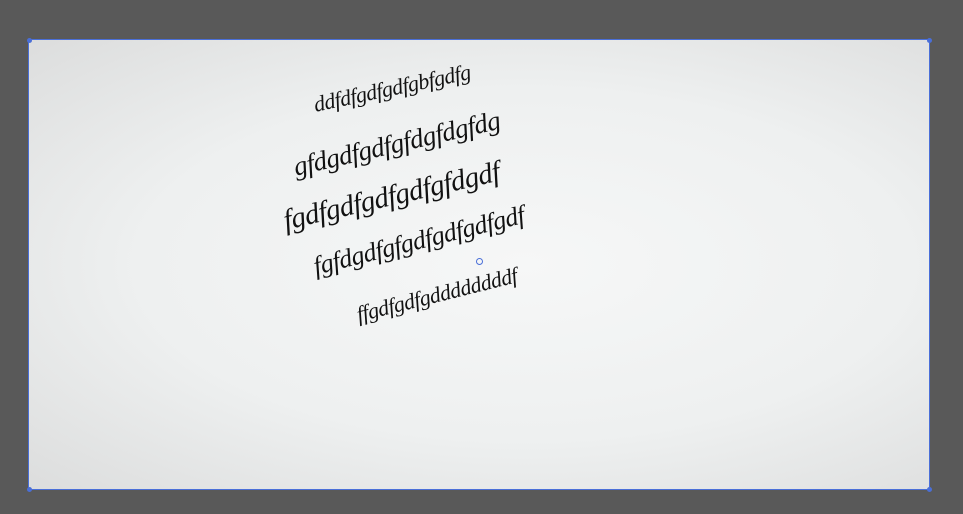  I want to click on center-anchor-point, so click(479, 261).